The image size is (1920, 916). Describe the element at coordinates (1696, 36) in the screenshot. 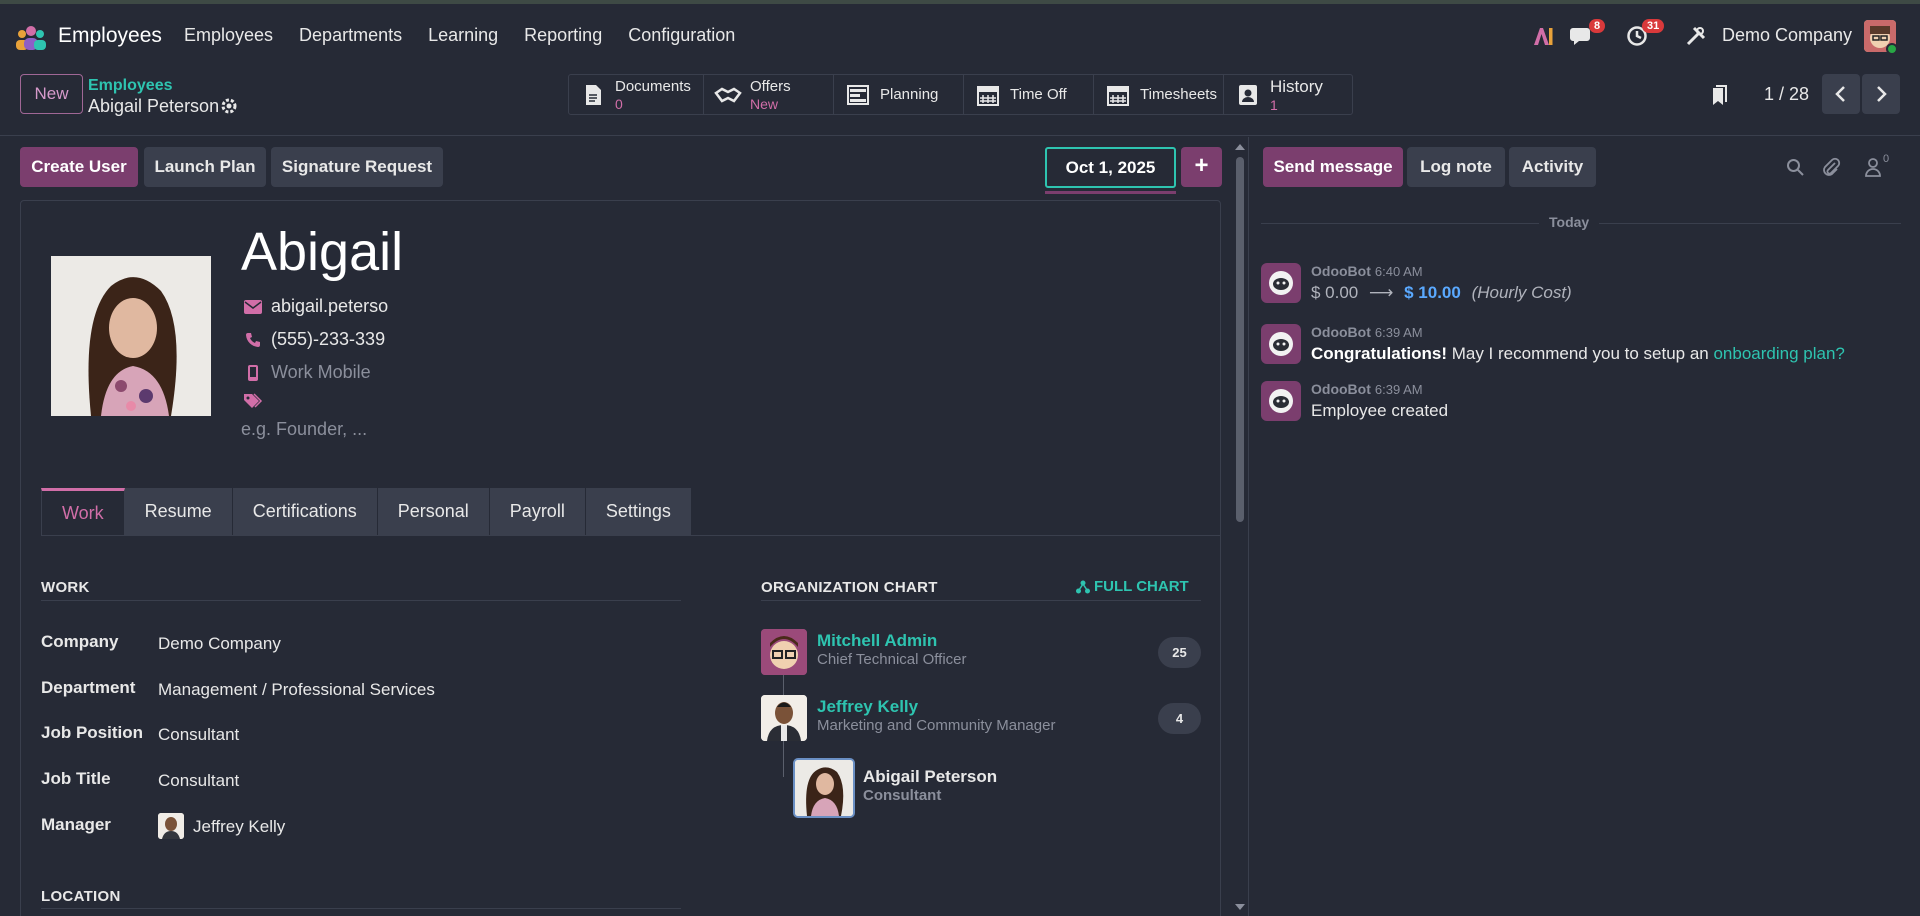

I see `tools-icon` at that location.